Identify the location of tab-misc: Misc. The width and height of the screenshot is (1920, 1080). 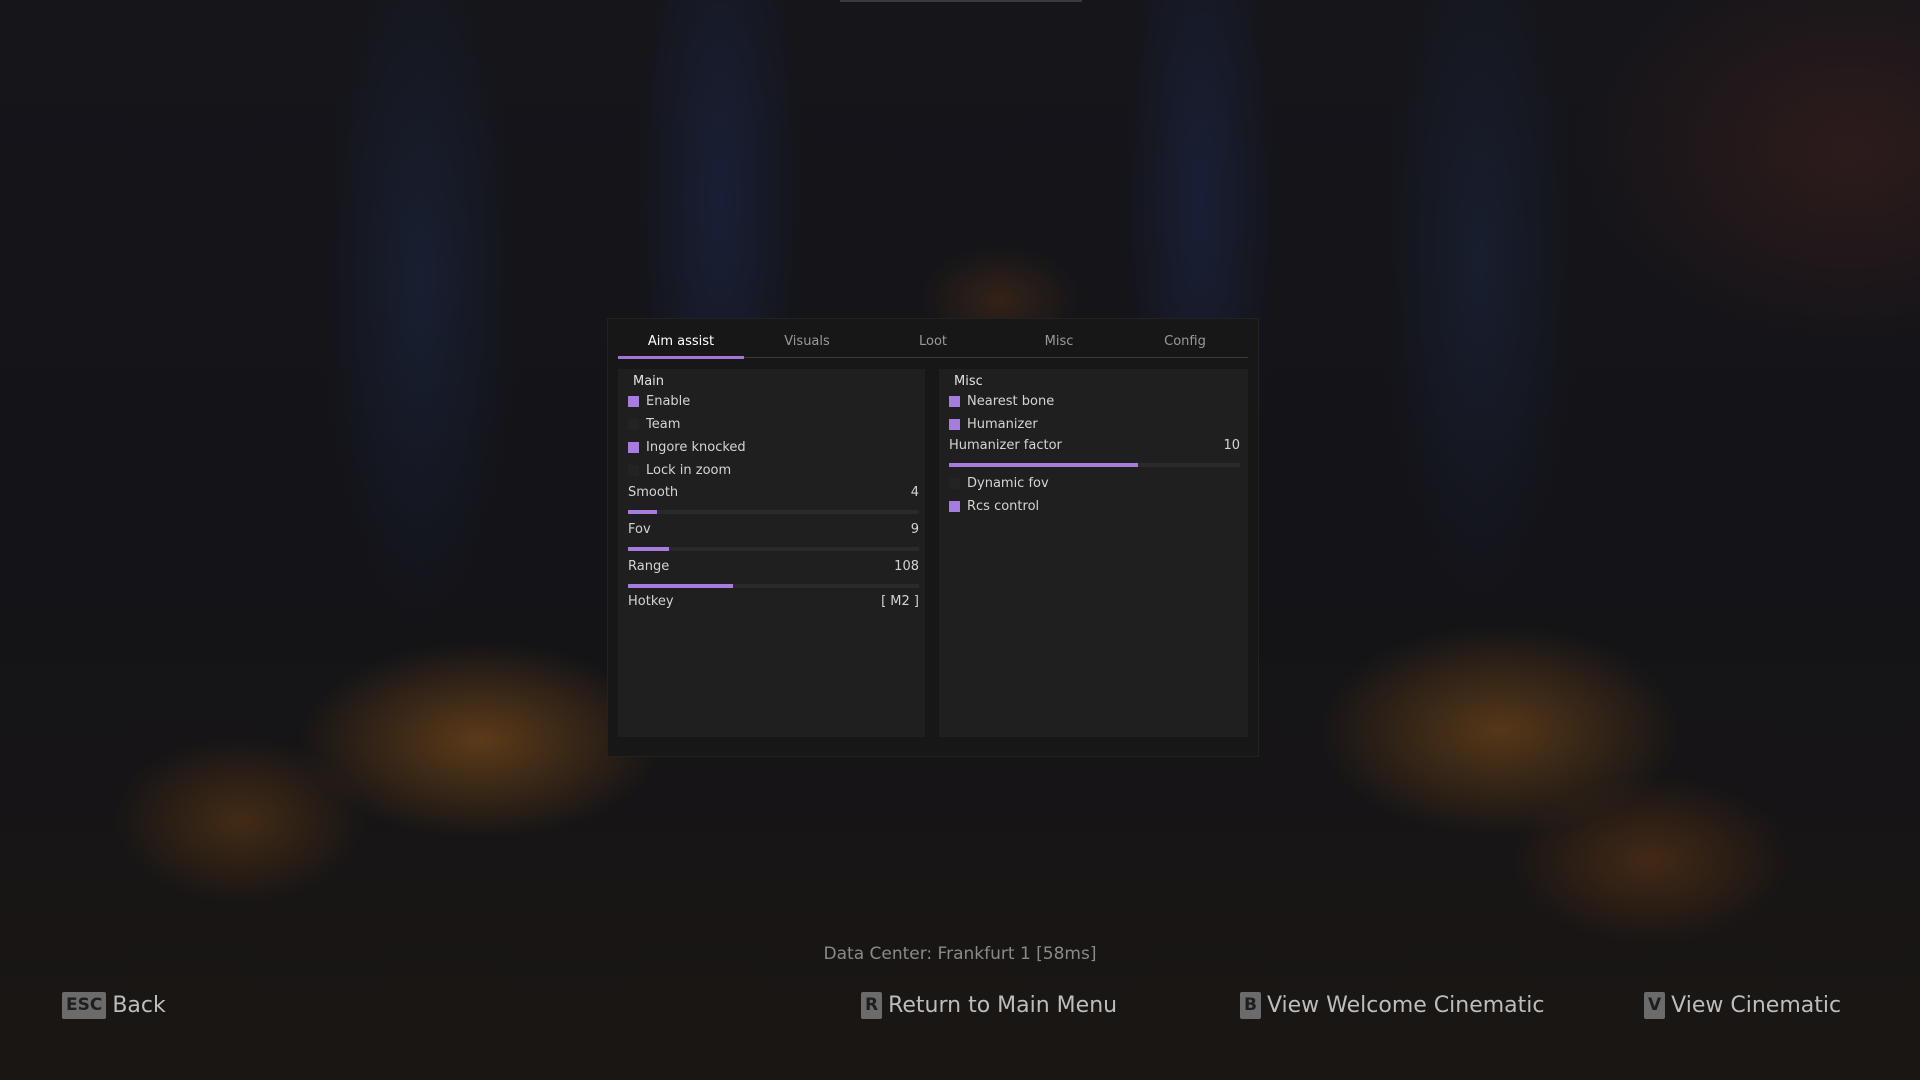
(1059, 342).